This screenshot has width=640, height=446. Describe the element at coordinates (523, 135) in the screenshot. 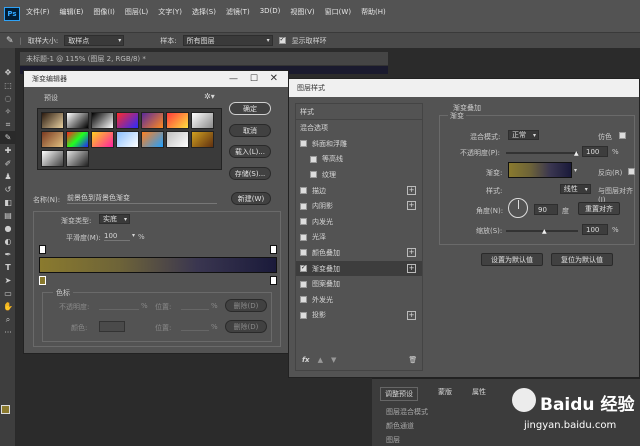

I see `blend-mode-select: 正常` at that location.